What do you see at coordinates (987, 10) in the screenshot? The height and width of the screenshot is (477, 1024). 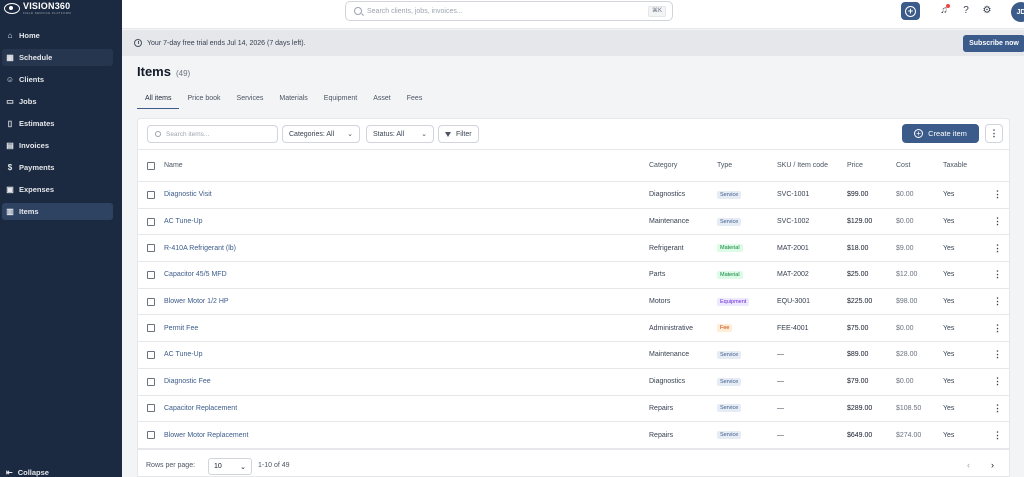 I see `settings-button: ⚙` at bounding box center [987, 10].